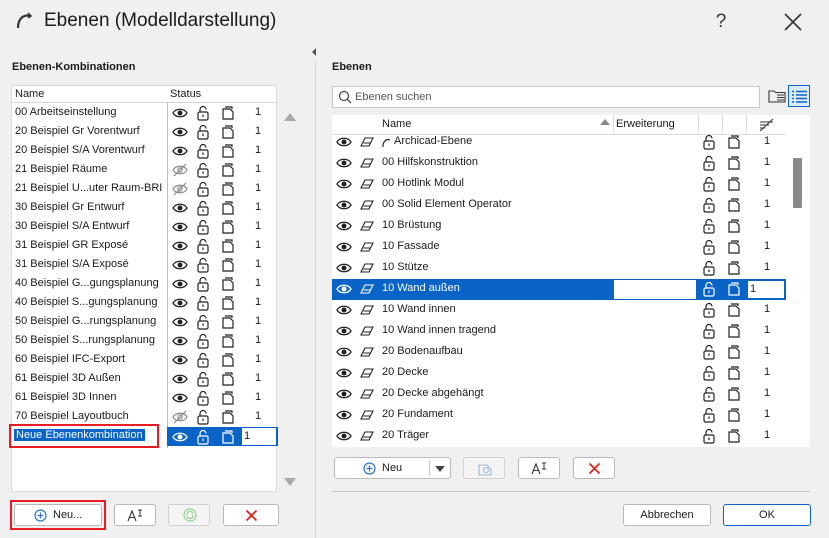  Describe the element at coordinates (645, 124) in the screenshot. I see `col-header-extension: Erweiterung` at that location.